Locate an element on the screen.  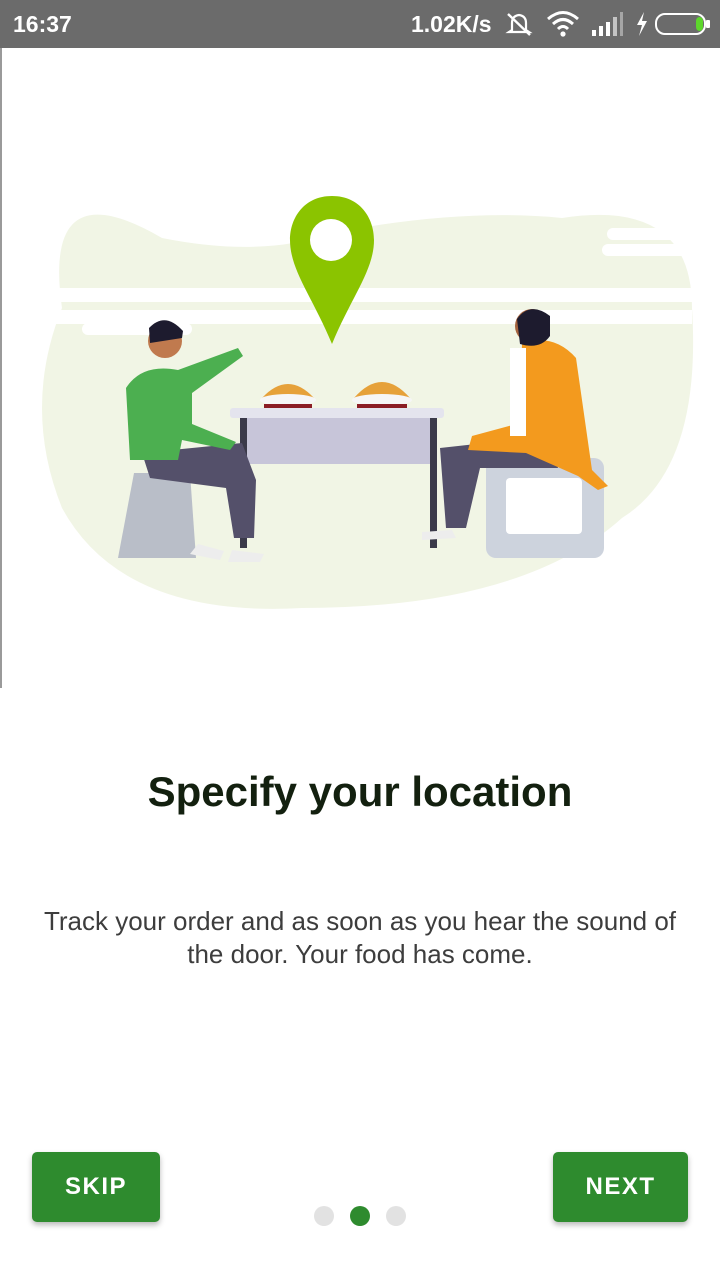
page-indicator is located at coordinates (360, 1216).